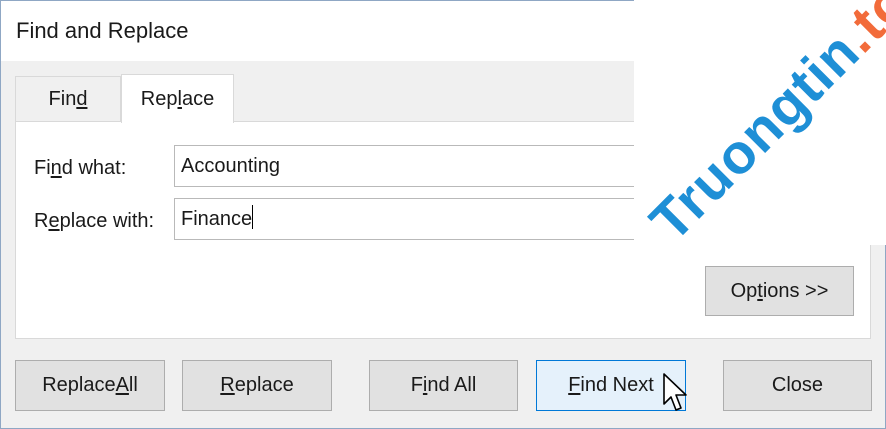  I want to click on tab-replace: Replace, so click(177, 98).